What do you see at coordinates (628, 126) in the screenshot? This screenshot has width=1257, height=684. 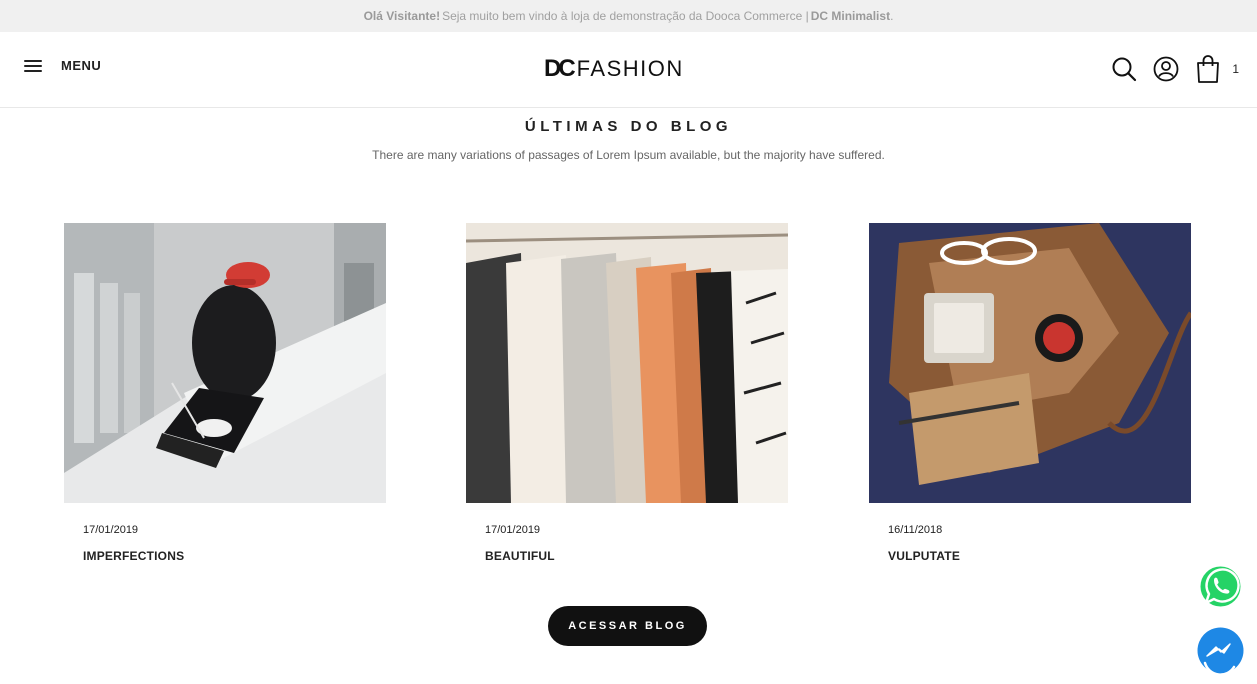 I see `section-title: ÚLTIMAS DO BLOG` at bounding box center [628, 126].